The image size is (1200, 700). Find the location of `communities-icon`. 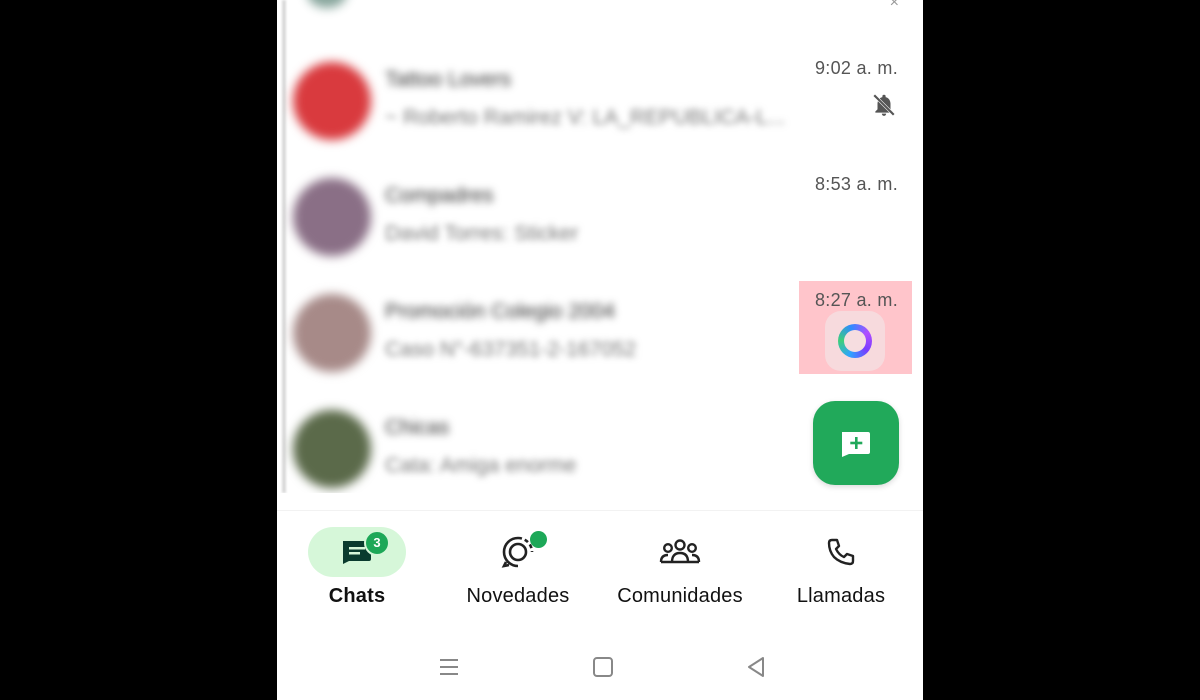

communities-icon is located at coordinates (680, 551).